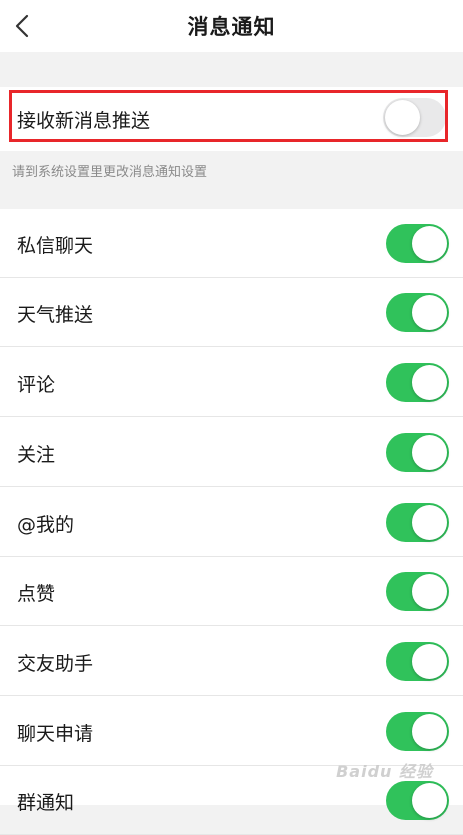 The width and height of the screenshot is (463, 835). What do you see at coordinates (46, 803) in the screenshot?
I see `setting-label: 群通知` at bounding box center [46, 803].